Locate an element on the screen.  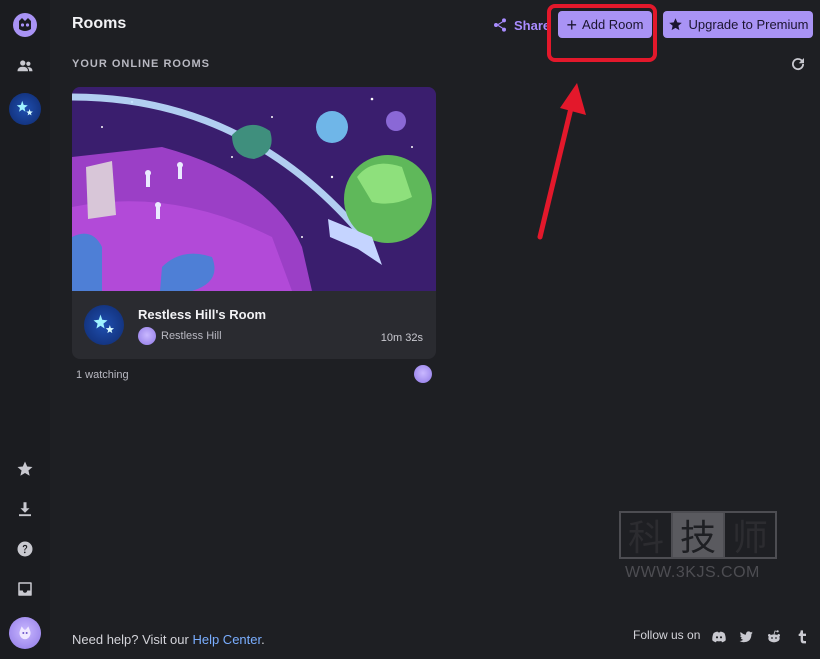
follow-label: Follow us on is located at coordinates (667, 635).